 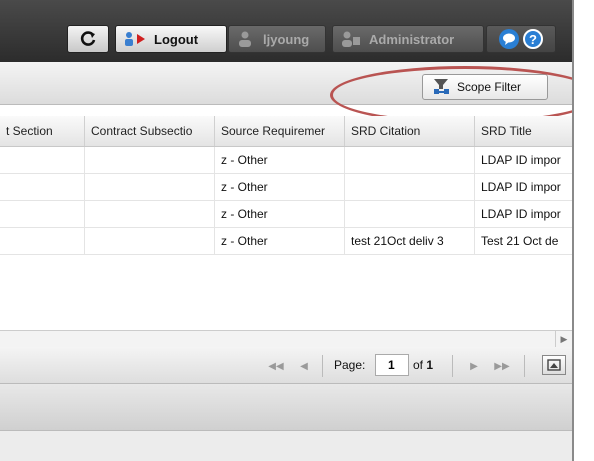 I want to click on top-bar: Logout ljyoung Administrator ?, so click(x=286, y=31).